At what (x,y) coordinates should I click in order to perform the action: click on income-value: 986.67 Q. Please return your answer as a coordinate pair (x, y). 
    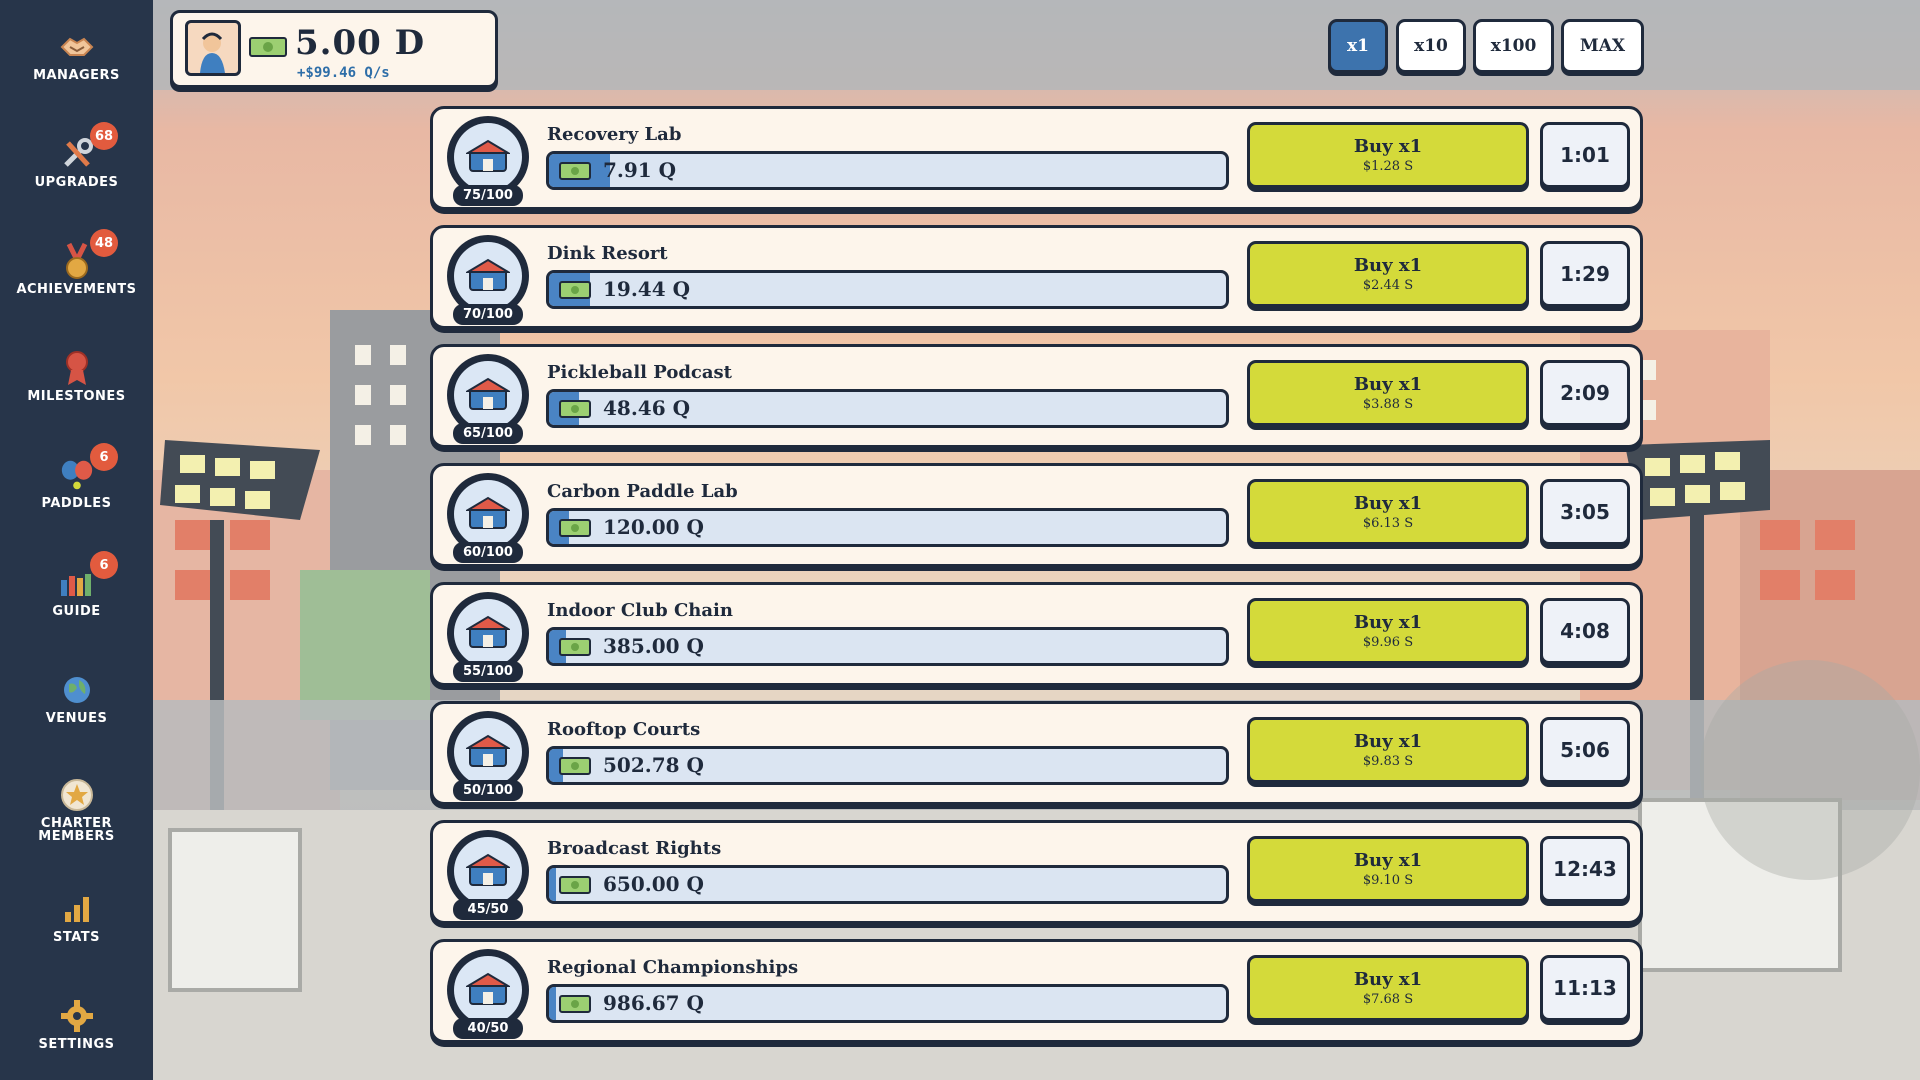
    Looking at the image, I should click on (653, 1003).